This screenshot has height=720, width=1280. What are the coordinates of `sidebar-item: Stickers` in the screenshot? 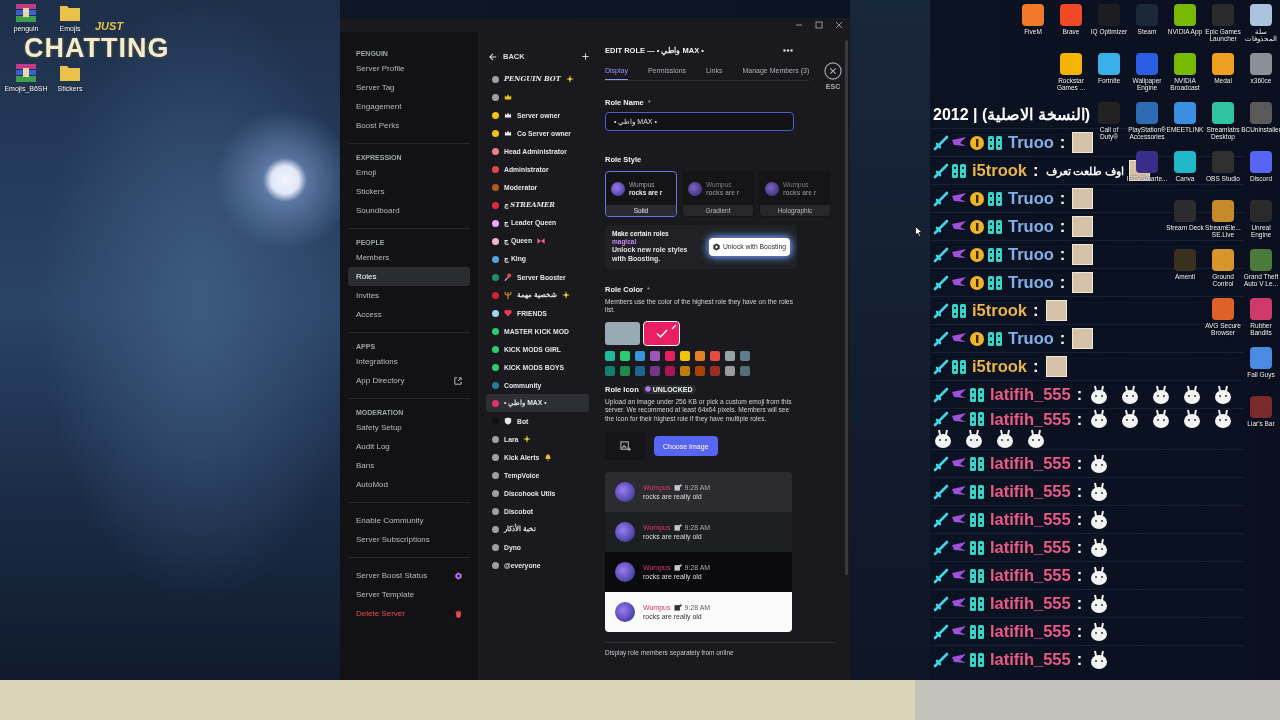 It's located at (409, 191).